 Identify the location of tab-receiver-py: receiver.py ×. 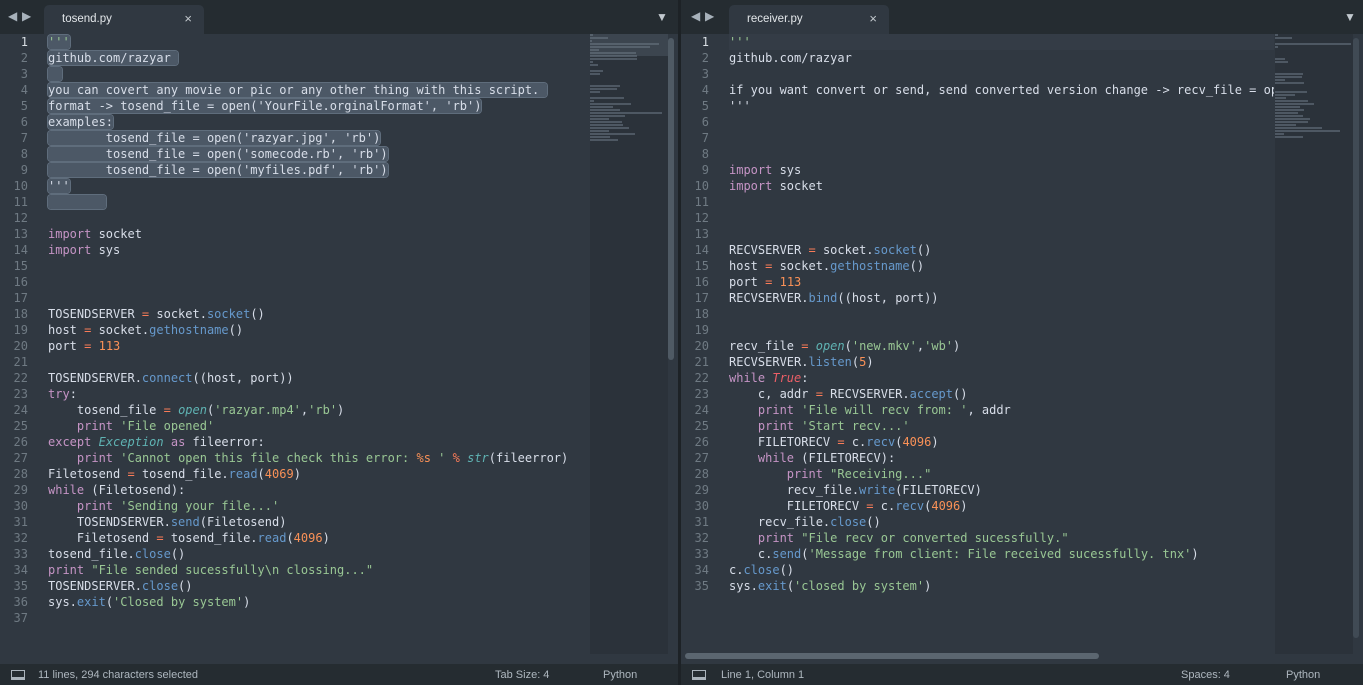
(809, 19).